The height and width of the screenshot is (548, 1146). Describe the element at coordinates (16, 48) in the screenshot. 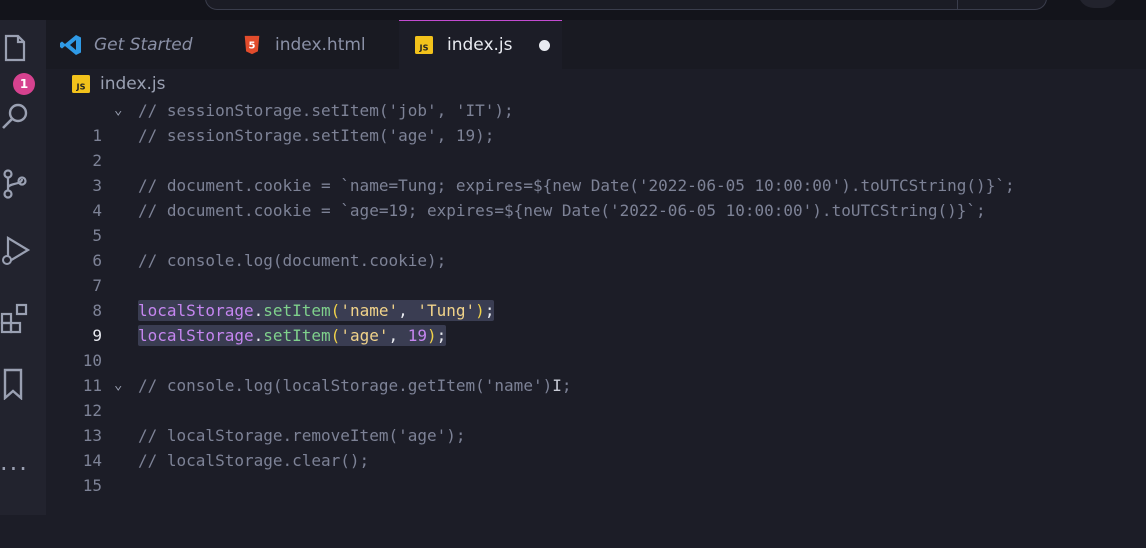

I see `explorer-icon` at that location.